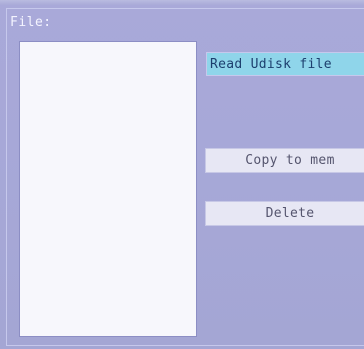  What do you see at coordinates (284, 160) in the screenshot?
I see `copy-to-mem-button: Copy to mem` at bounding box center [284, 160].